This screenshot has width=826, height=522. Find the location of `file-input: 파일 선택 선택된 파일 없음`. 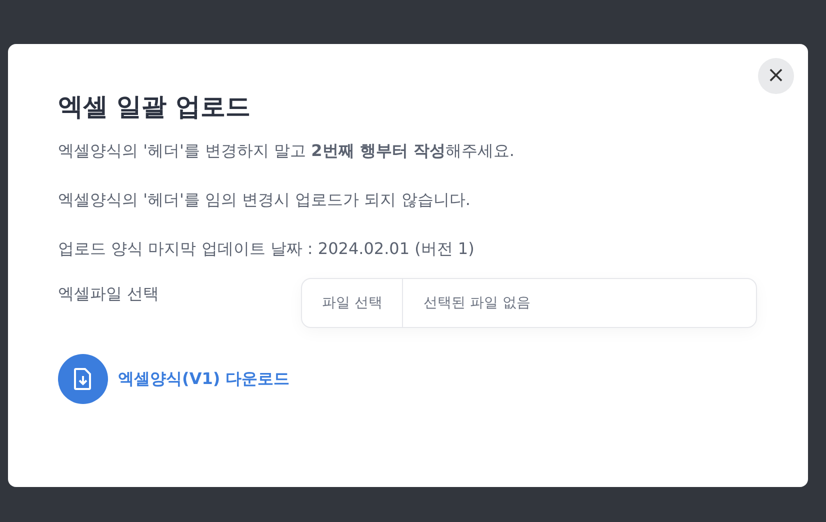

file-input: 파일 선택 선택된 파일 없음 is located at coordinates (529, 303).